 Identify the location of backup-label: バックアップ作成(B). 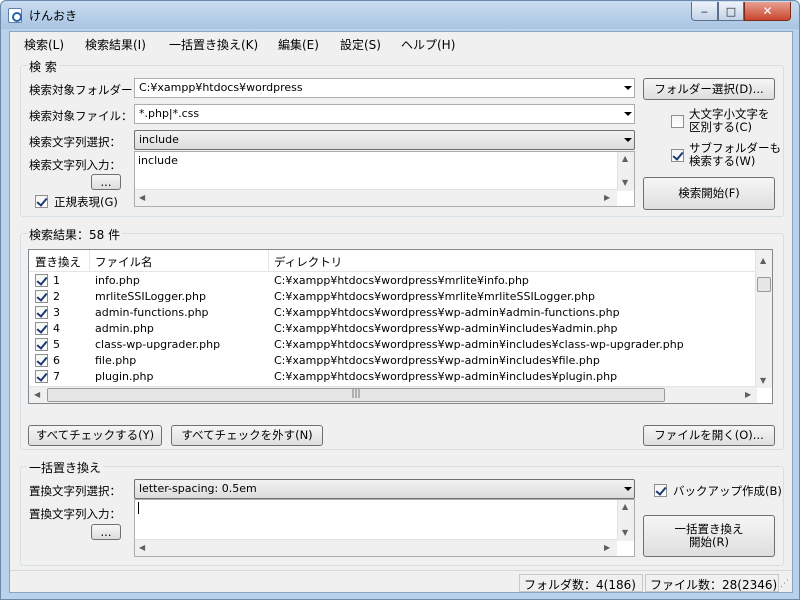
(727, 491).